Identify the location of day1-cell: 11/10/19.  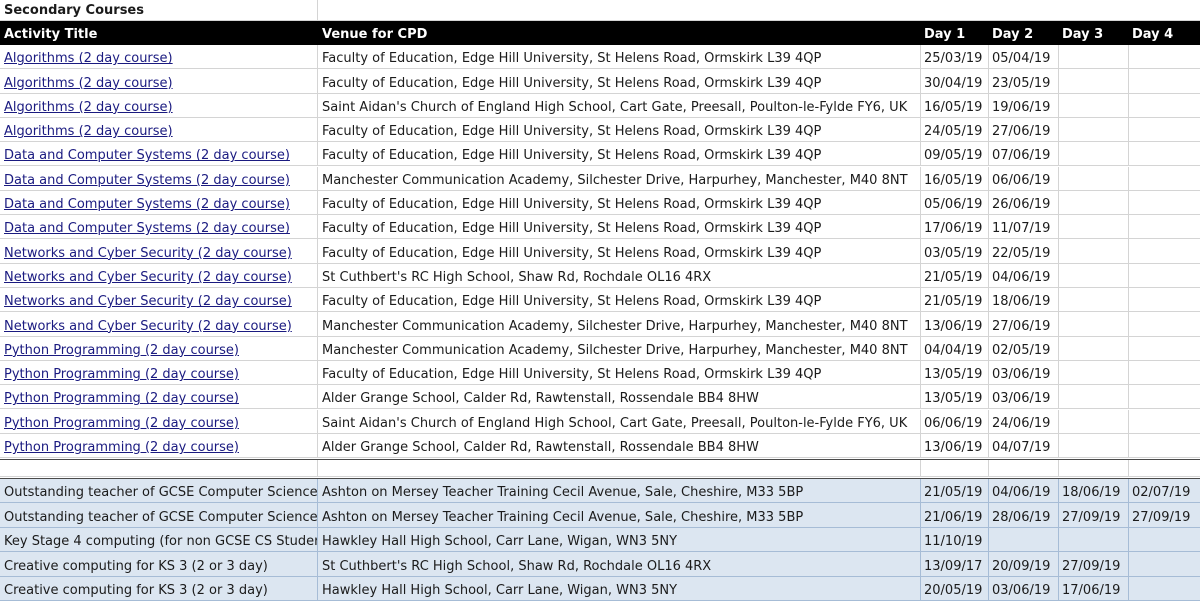
(955, 540).